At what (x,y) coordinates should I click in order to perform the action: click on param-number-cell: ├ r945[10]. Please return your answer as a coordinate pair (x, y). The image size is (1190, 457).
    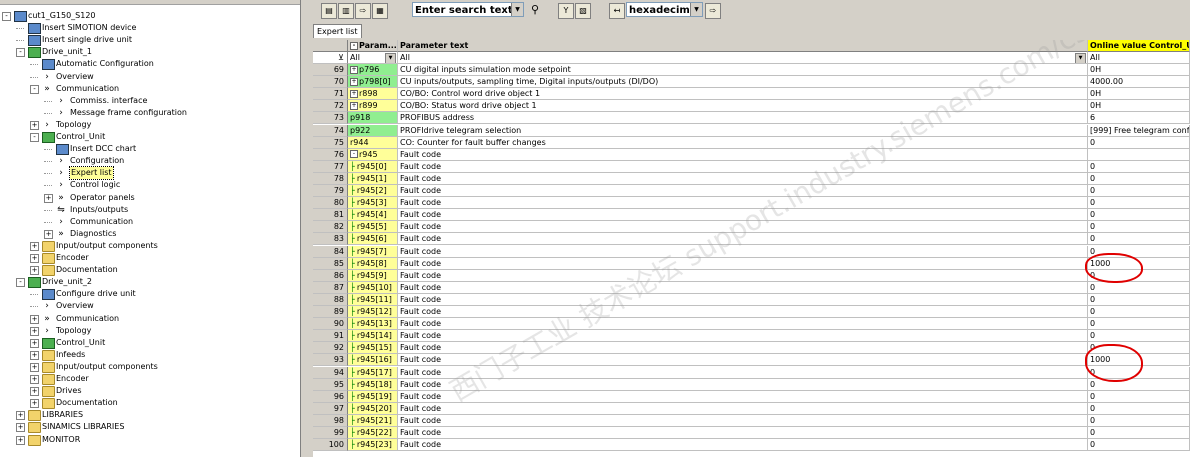
    Looking at the image, I should click on (373, 287).